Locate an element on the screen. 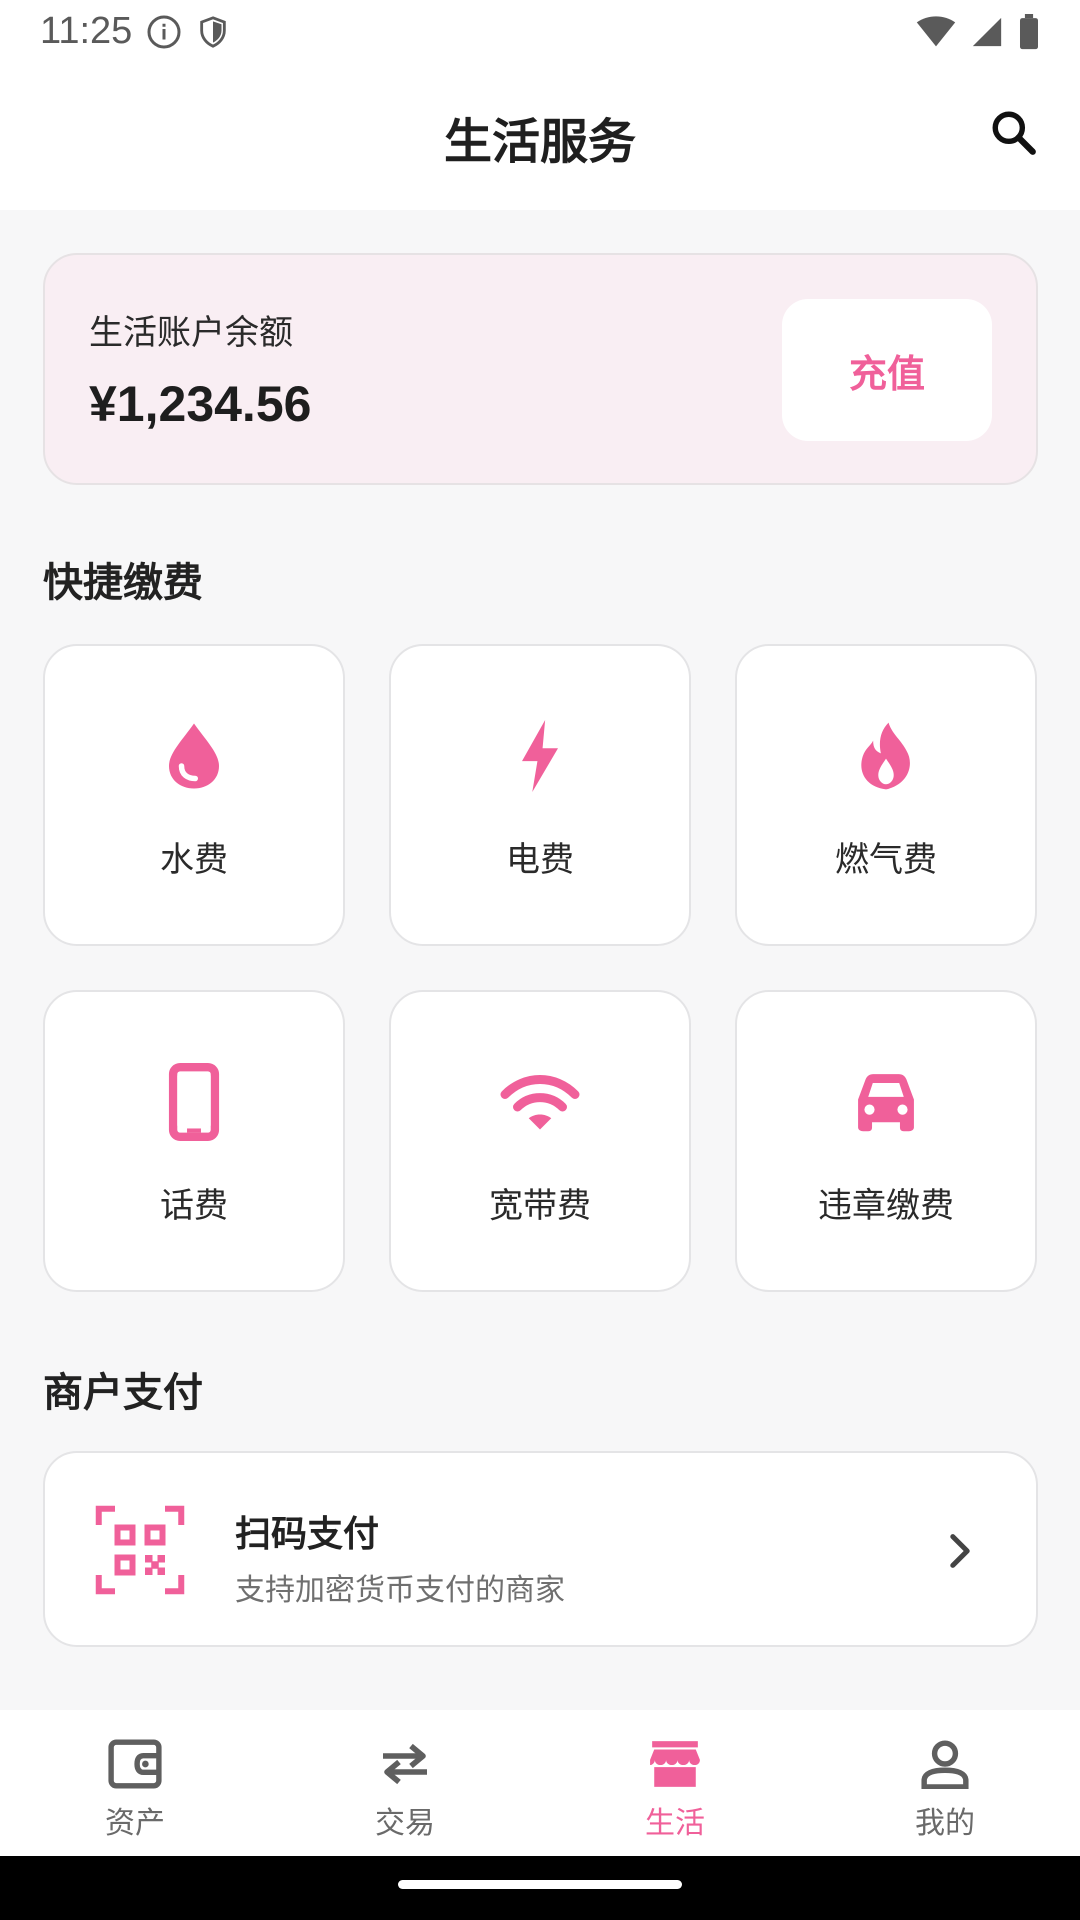 This screenshot has width=1080, height=1920. tile-label: 话费 is located at coordinates (194, 1206).